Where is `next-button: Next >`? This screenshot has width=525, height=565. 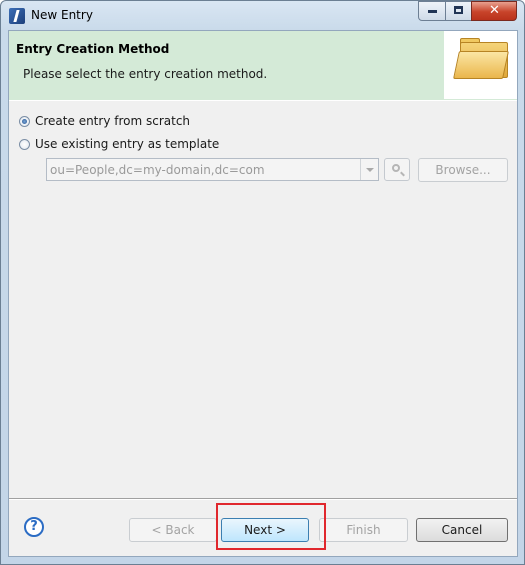 next-button: Next > is located at coordinates (265, 530).